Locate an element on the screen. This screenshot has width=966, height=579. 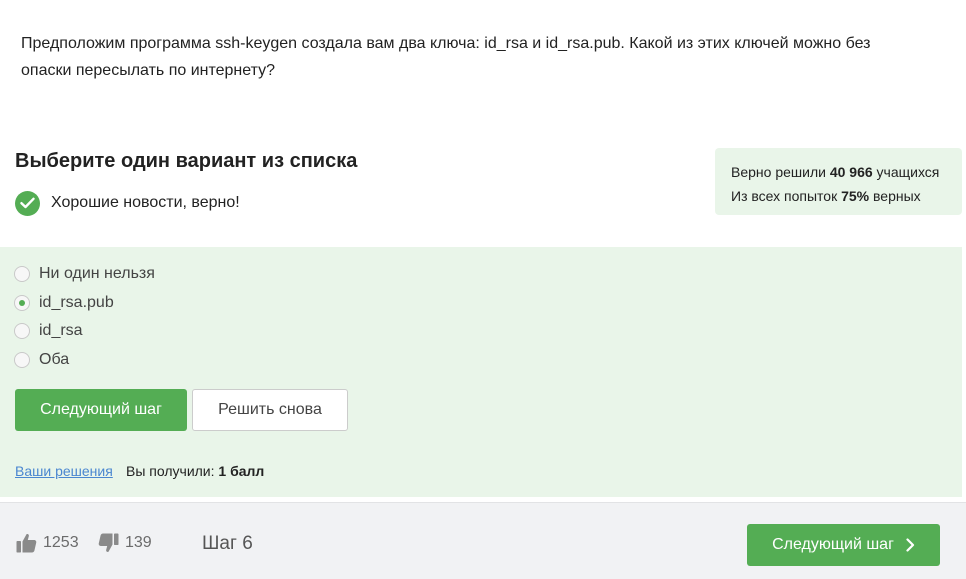
dislike-count: 139 is located at coordinates (138, 542).